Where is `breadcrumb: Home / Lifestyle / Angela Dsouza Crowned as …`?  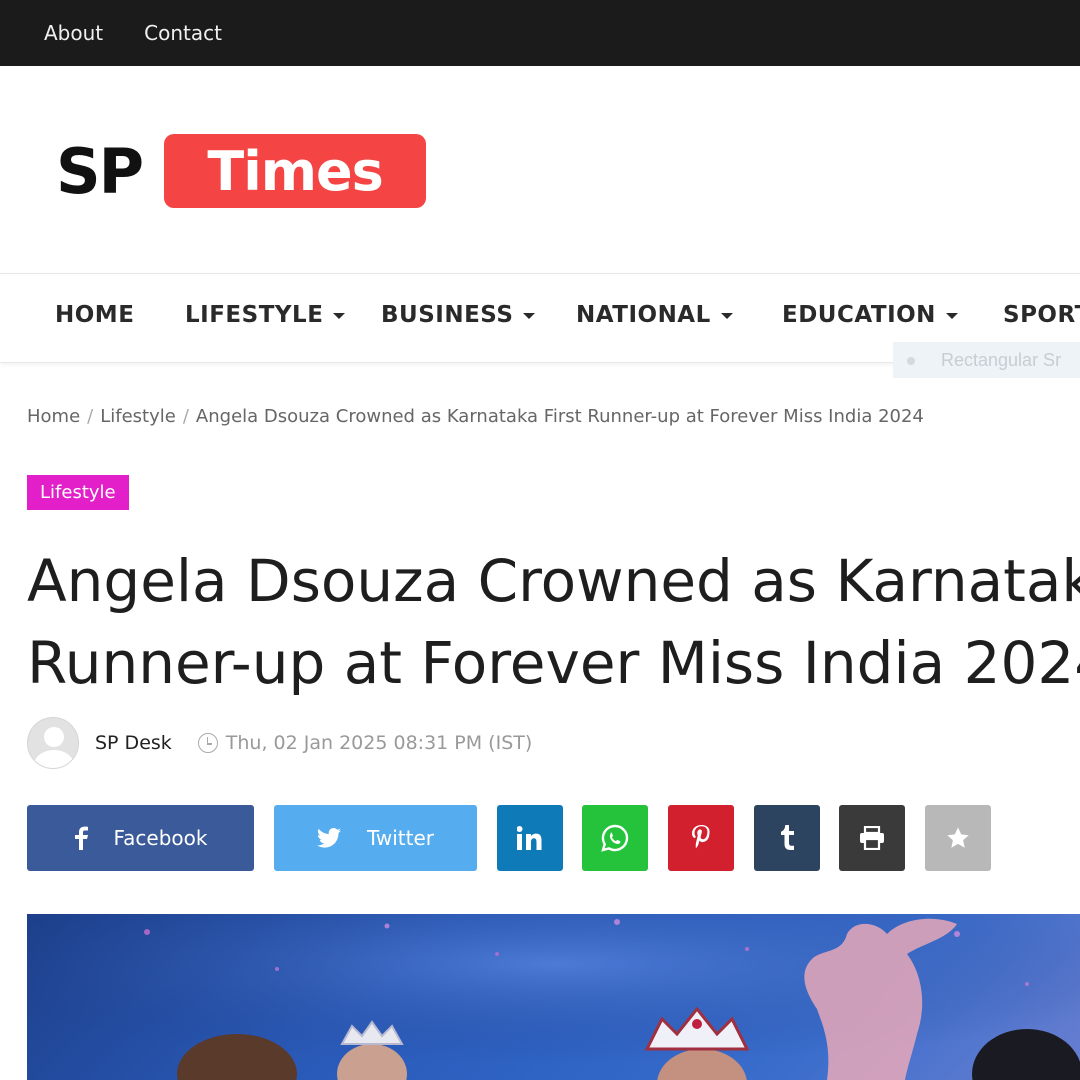
breadcrumb: Home / Lifestyle / Angela Dsouza Crowned as … is located at coordinates (475, 416).